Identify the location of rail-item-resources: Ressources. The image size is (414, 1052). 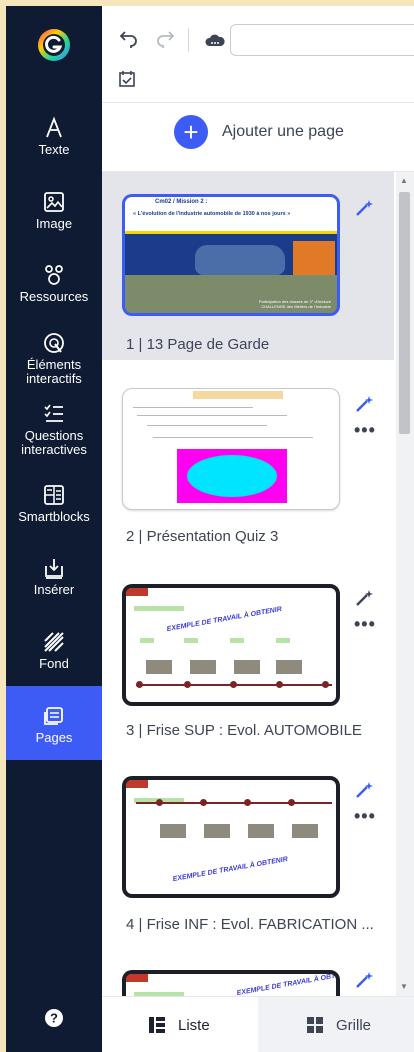
(54, 283).